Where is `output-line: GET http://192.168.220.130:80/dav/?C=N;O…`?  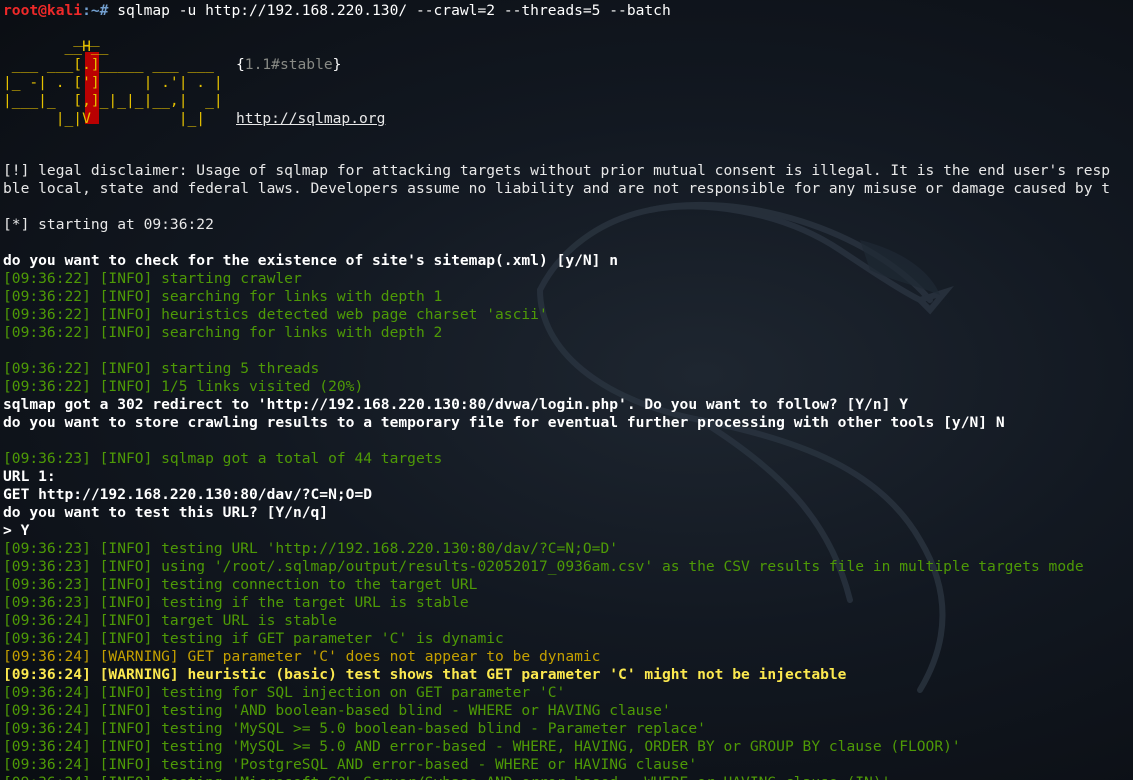
output-line: GET http://192.168.220.130:80/dav/?C=N;O… is located at coordinates (188, 494).